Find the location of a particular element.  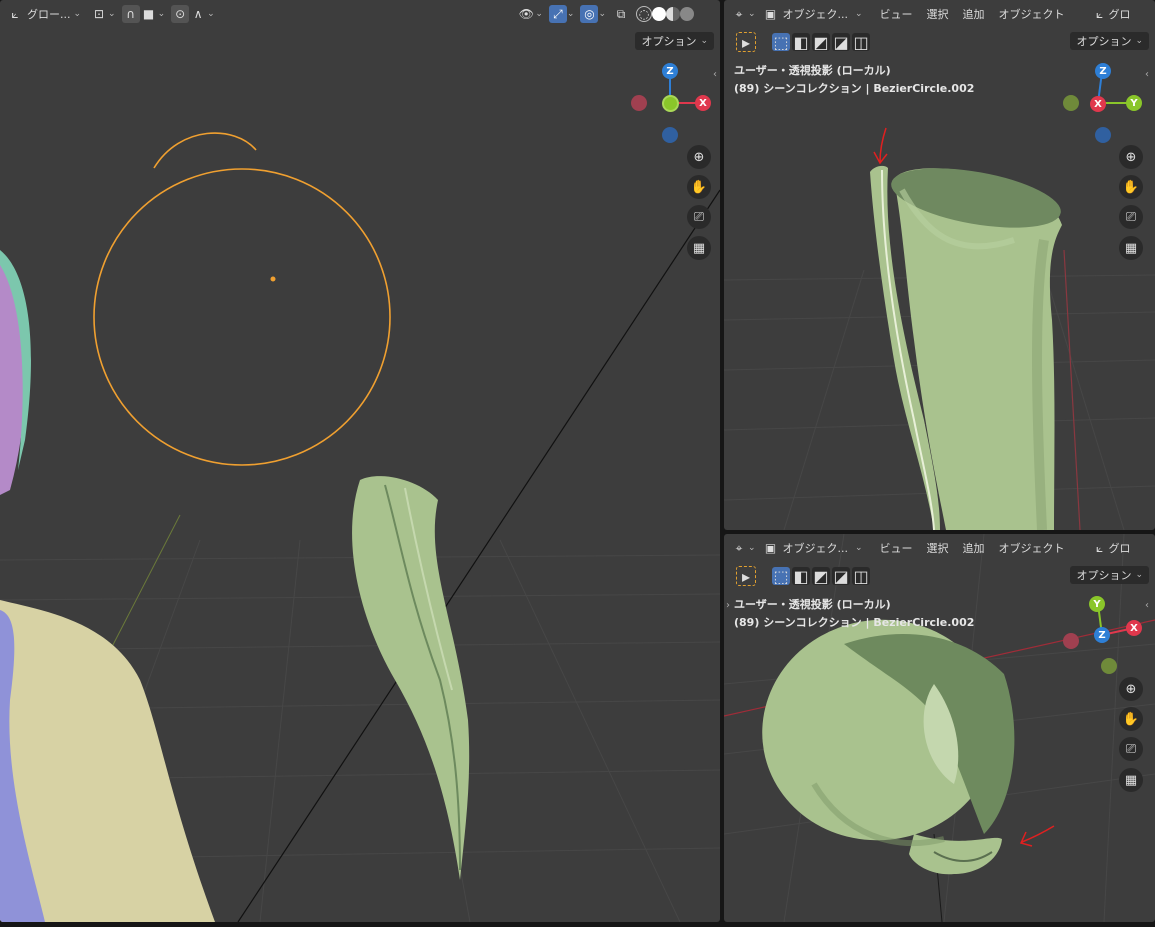

overlay-icon: ◎ is located at coordinates (589, 14).